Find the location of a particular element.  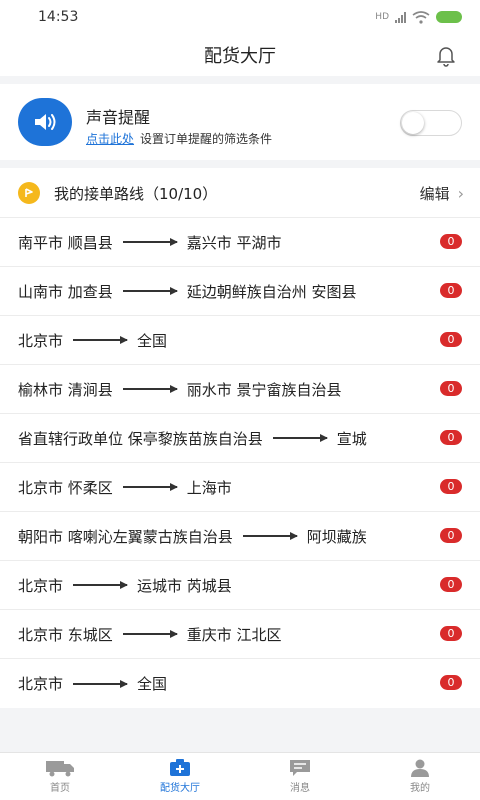

route-from: 北京市 东城区 is located at coordinates (65, 634).